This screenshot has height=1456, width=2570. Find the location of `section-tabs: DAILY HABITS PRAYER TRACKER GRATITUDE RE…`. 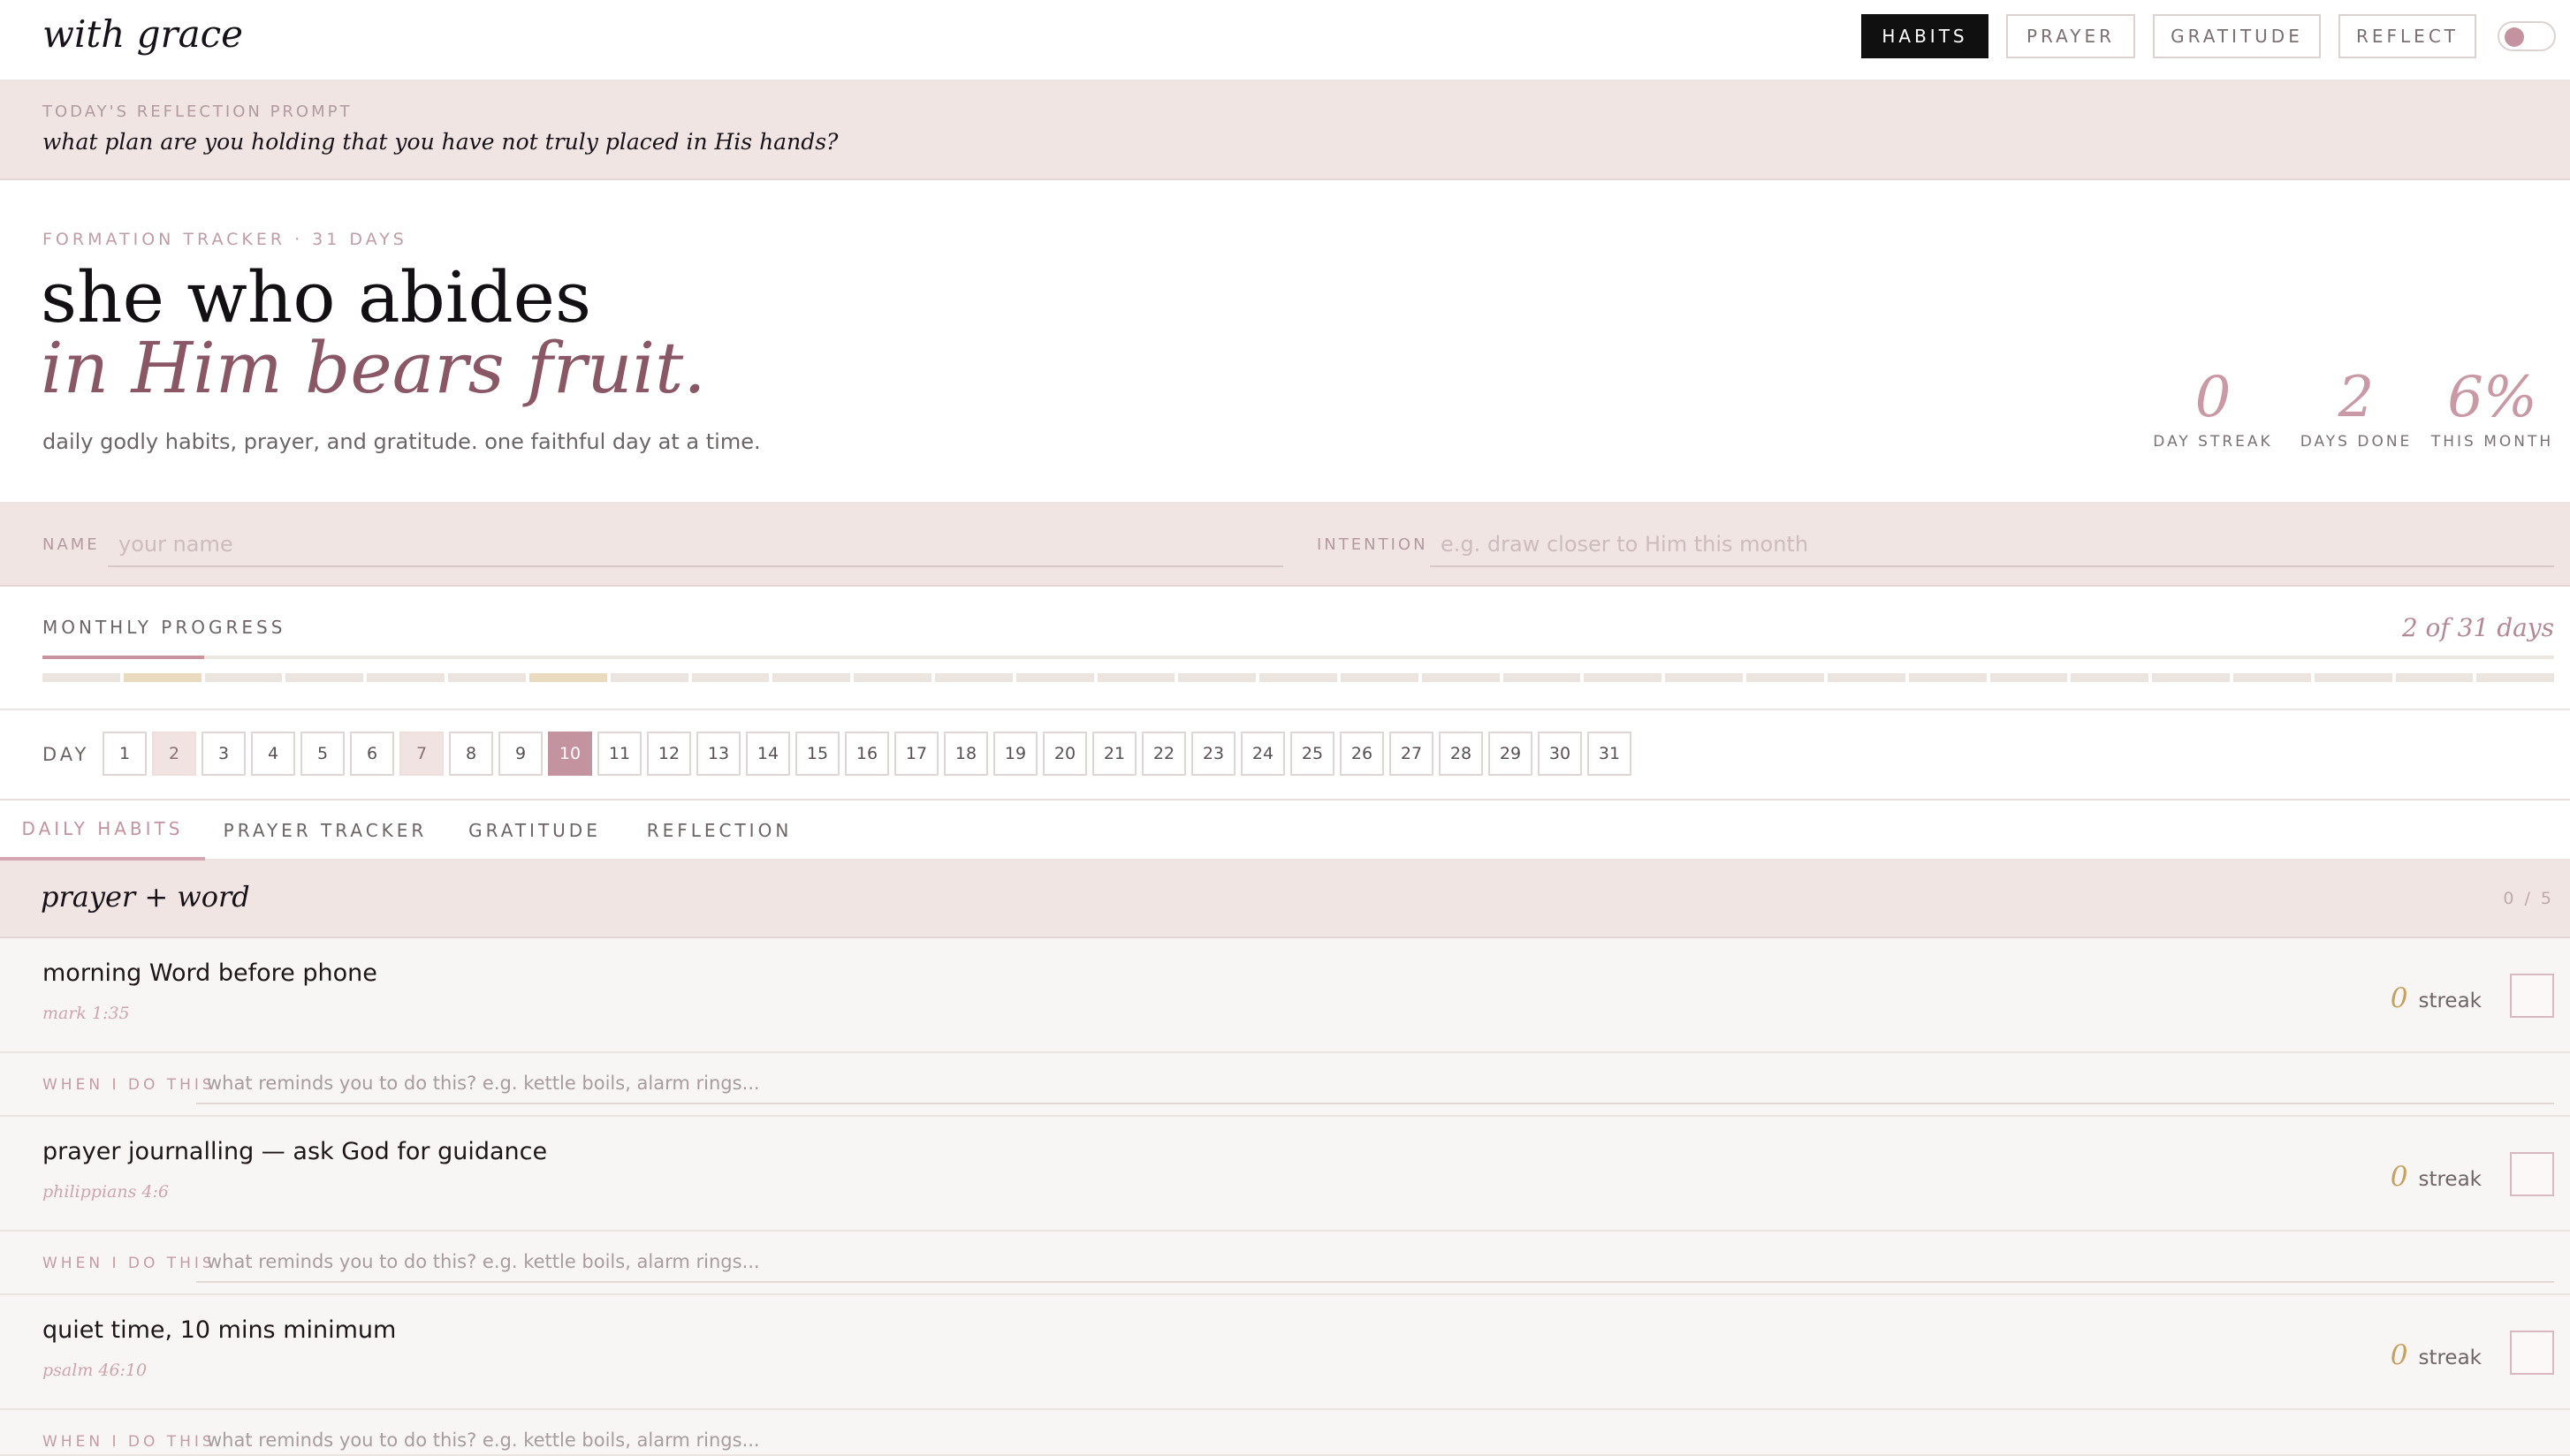

section-tabs: DAILY HABITS PRAYER TRACKER GRATITUDE RE… is located at coordinates (1285, 830).